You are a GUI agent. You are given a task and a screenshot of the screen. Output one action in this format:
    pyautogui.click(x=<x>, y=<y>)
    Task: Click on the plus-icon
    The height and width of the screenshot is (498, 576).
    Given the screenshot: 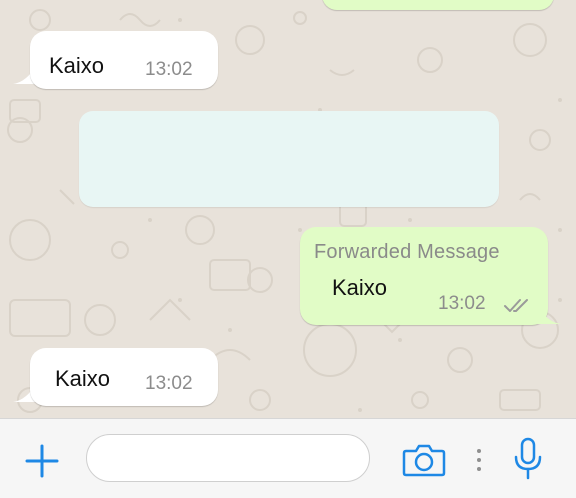 What is the action you would take?
    pyautogui.click(x=42, y=461)
    